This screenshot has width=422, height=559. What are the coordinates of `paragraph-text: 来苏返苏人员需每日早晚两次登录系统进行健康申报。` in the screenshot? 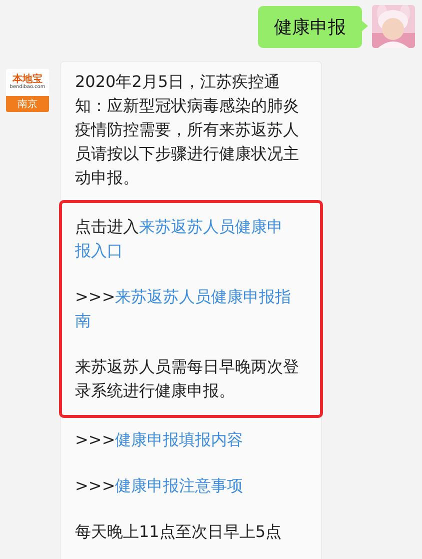 It's located at (187, 379).